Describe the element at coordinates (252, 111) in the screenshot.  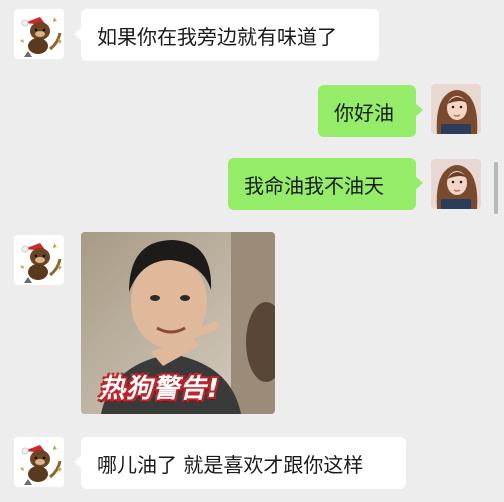
I see `message-row: 你好油` at that location.